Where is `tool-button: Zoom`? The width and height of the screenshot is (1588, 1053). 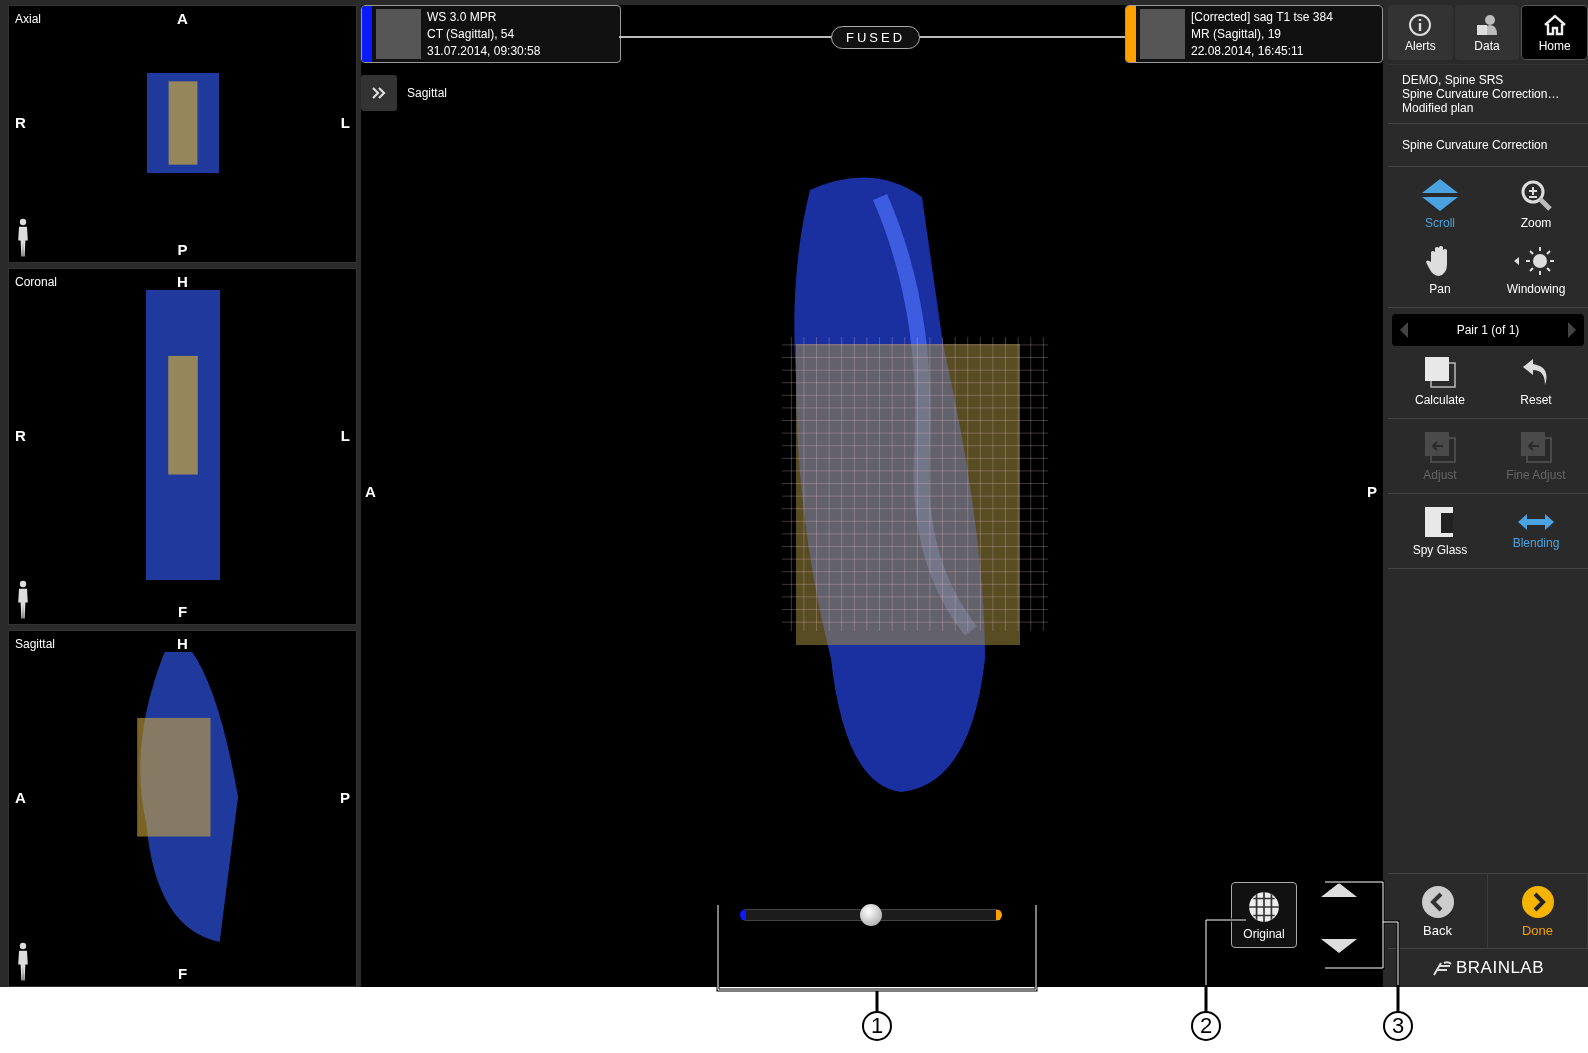
tool-button: Zoom is located at coordinates (1536, 204).